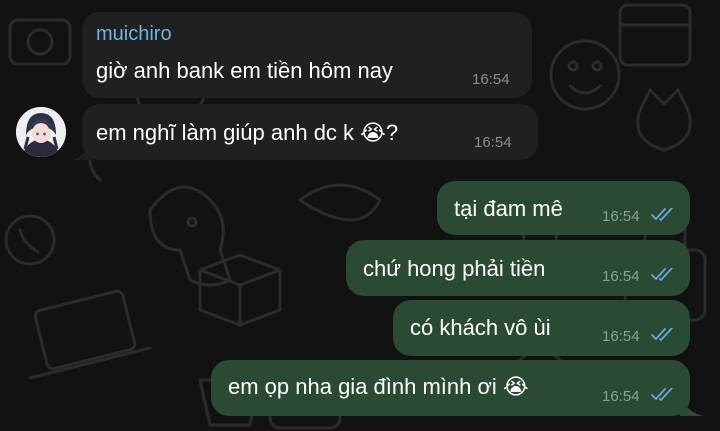 The image size is (720, 431). What do you see at coordinates (82, 150) in the screenshot?
I see `bubble-tail-incoming` at bounding box center [82, 150].